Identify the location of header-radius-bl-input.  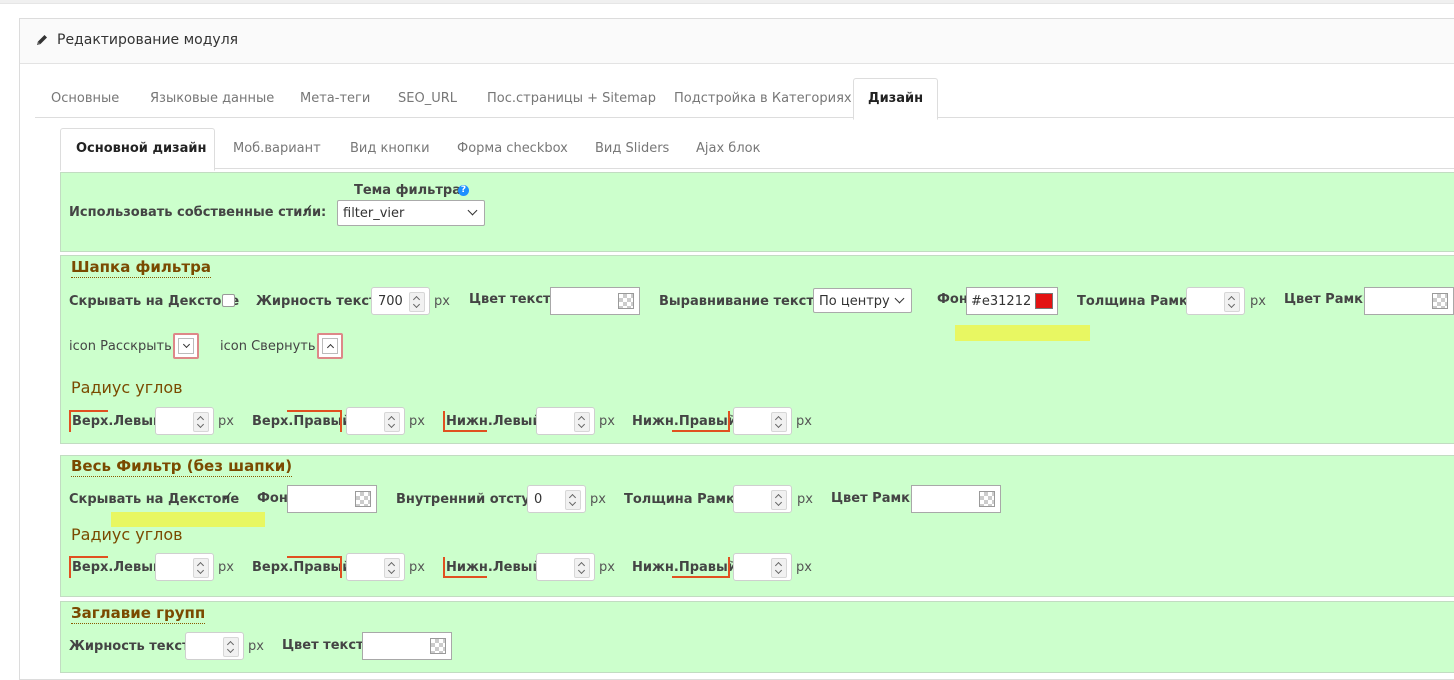
(565, 421).